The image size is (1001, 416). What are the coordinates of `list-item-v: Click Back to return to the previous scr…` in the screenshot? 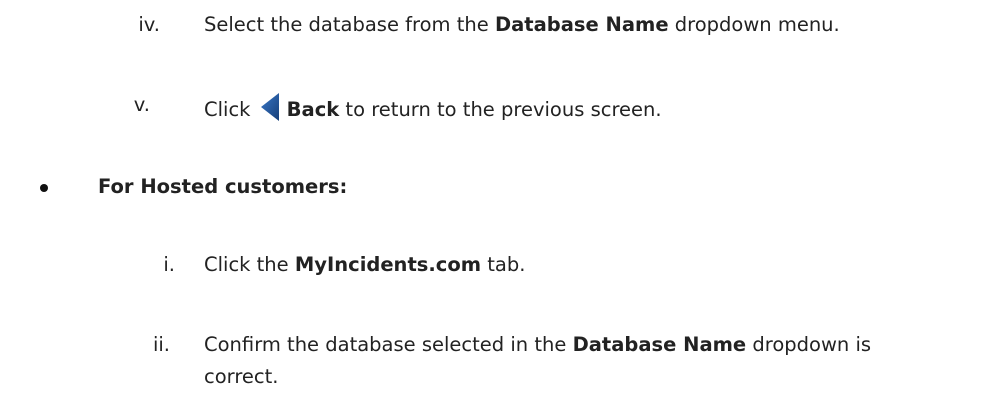 It's located at (433, 107).